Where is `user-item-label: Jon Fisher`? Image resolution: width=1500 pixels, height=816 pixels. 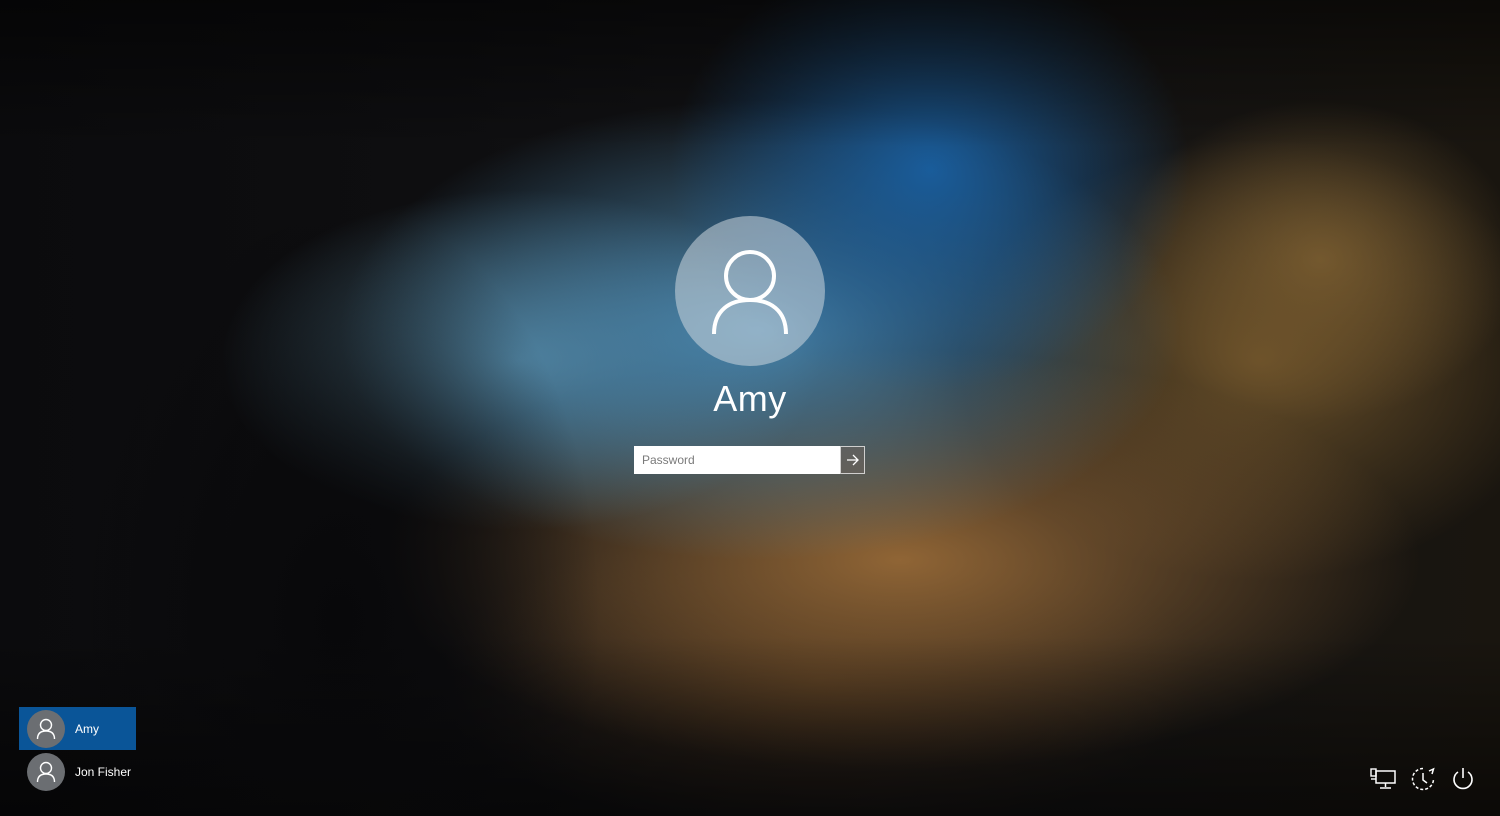
user-item-label: Jon Fisher is located at coordinates (103, 771).